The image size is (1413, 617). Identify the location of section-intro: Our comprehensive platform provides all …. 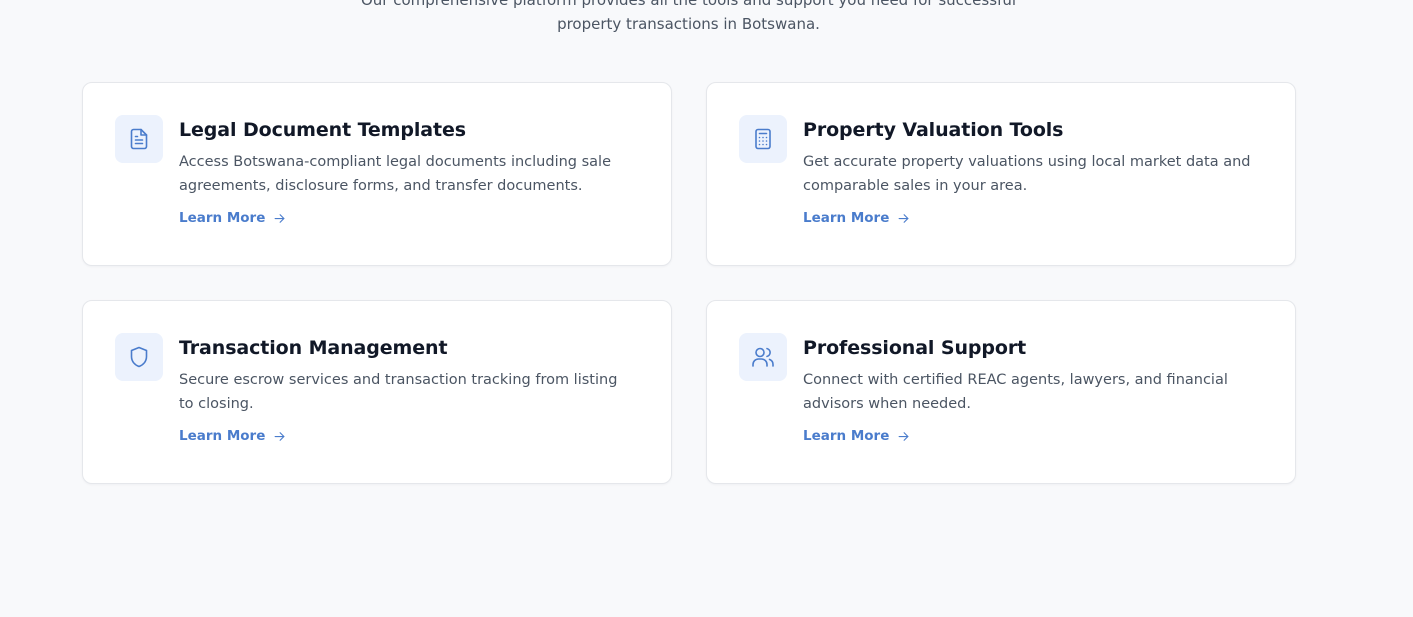
(688, 18).